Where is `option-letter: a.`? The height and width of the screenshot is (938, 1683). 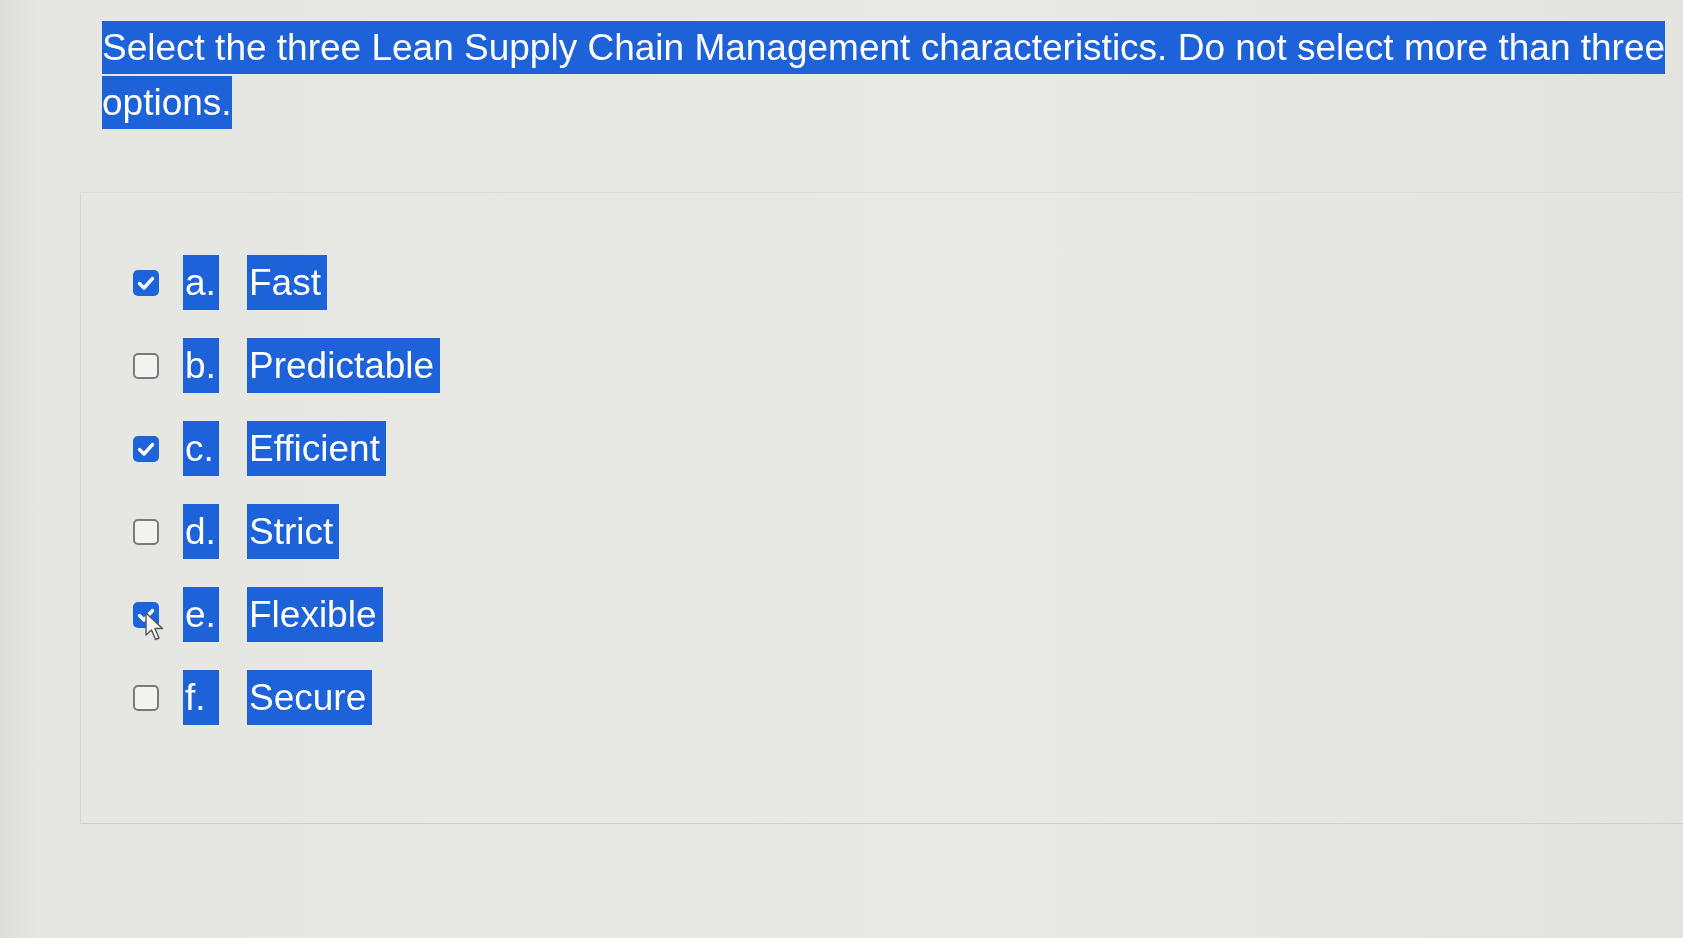 option-letter: a. is located at coordinates (201, 282).